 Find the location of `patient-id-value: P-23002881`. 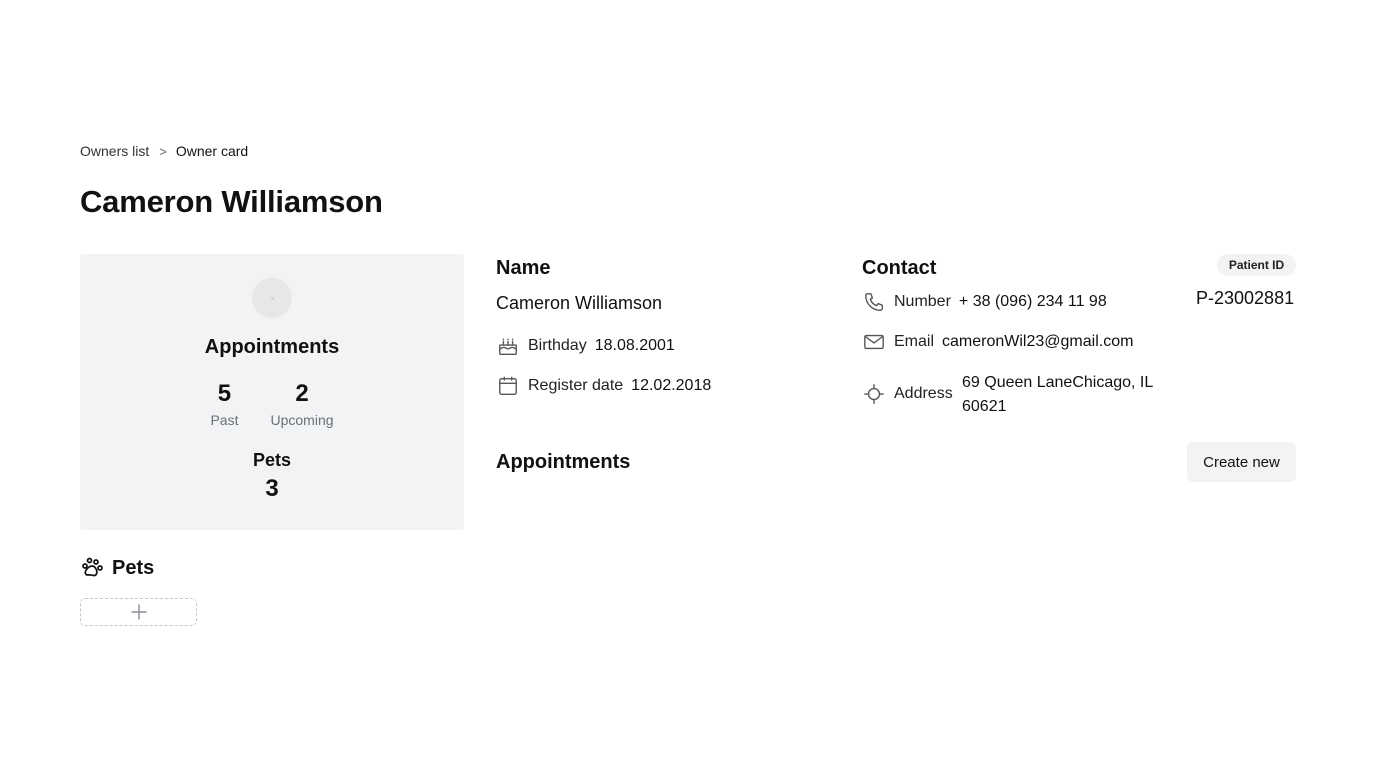

patient-id-value: P-23002881 is located at coordinates (1245, 298).